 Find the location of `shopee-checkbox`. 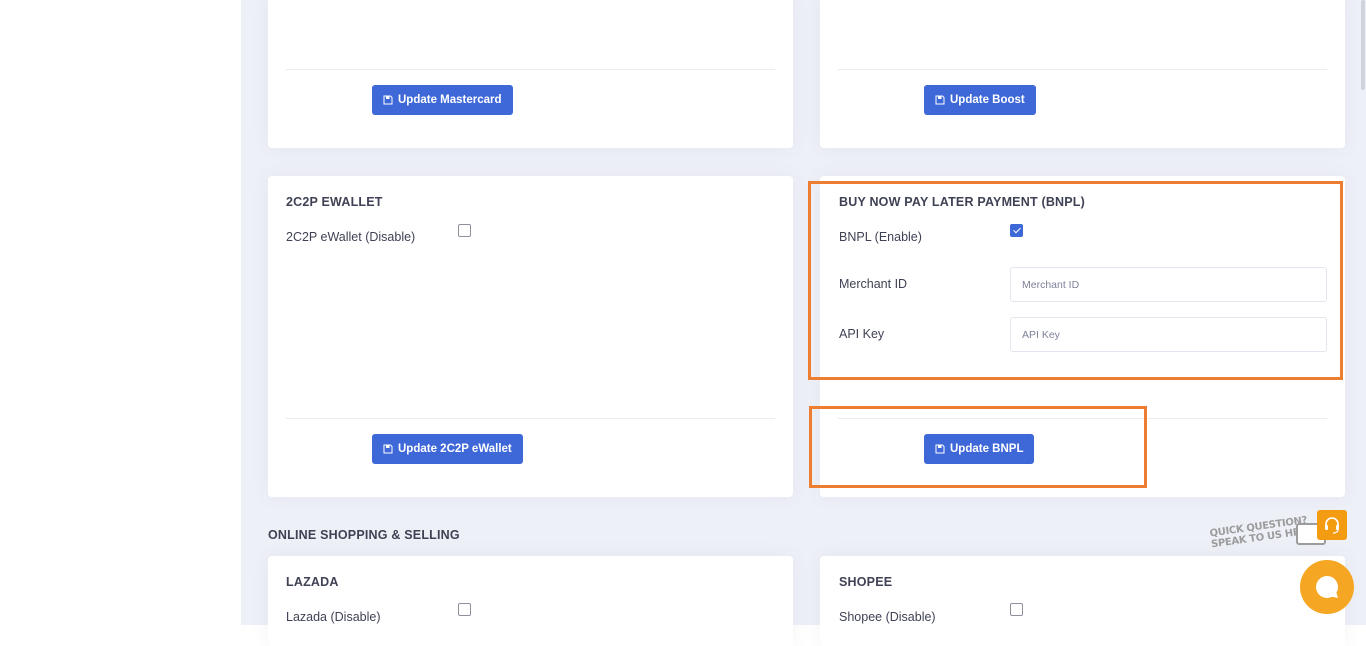

shopee-checkbox is located at coordinates (1016, 609).